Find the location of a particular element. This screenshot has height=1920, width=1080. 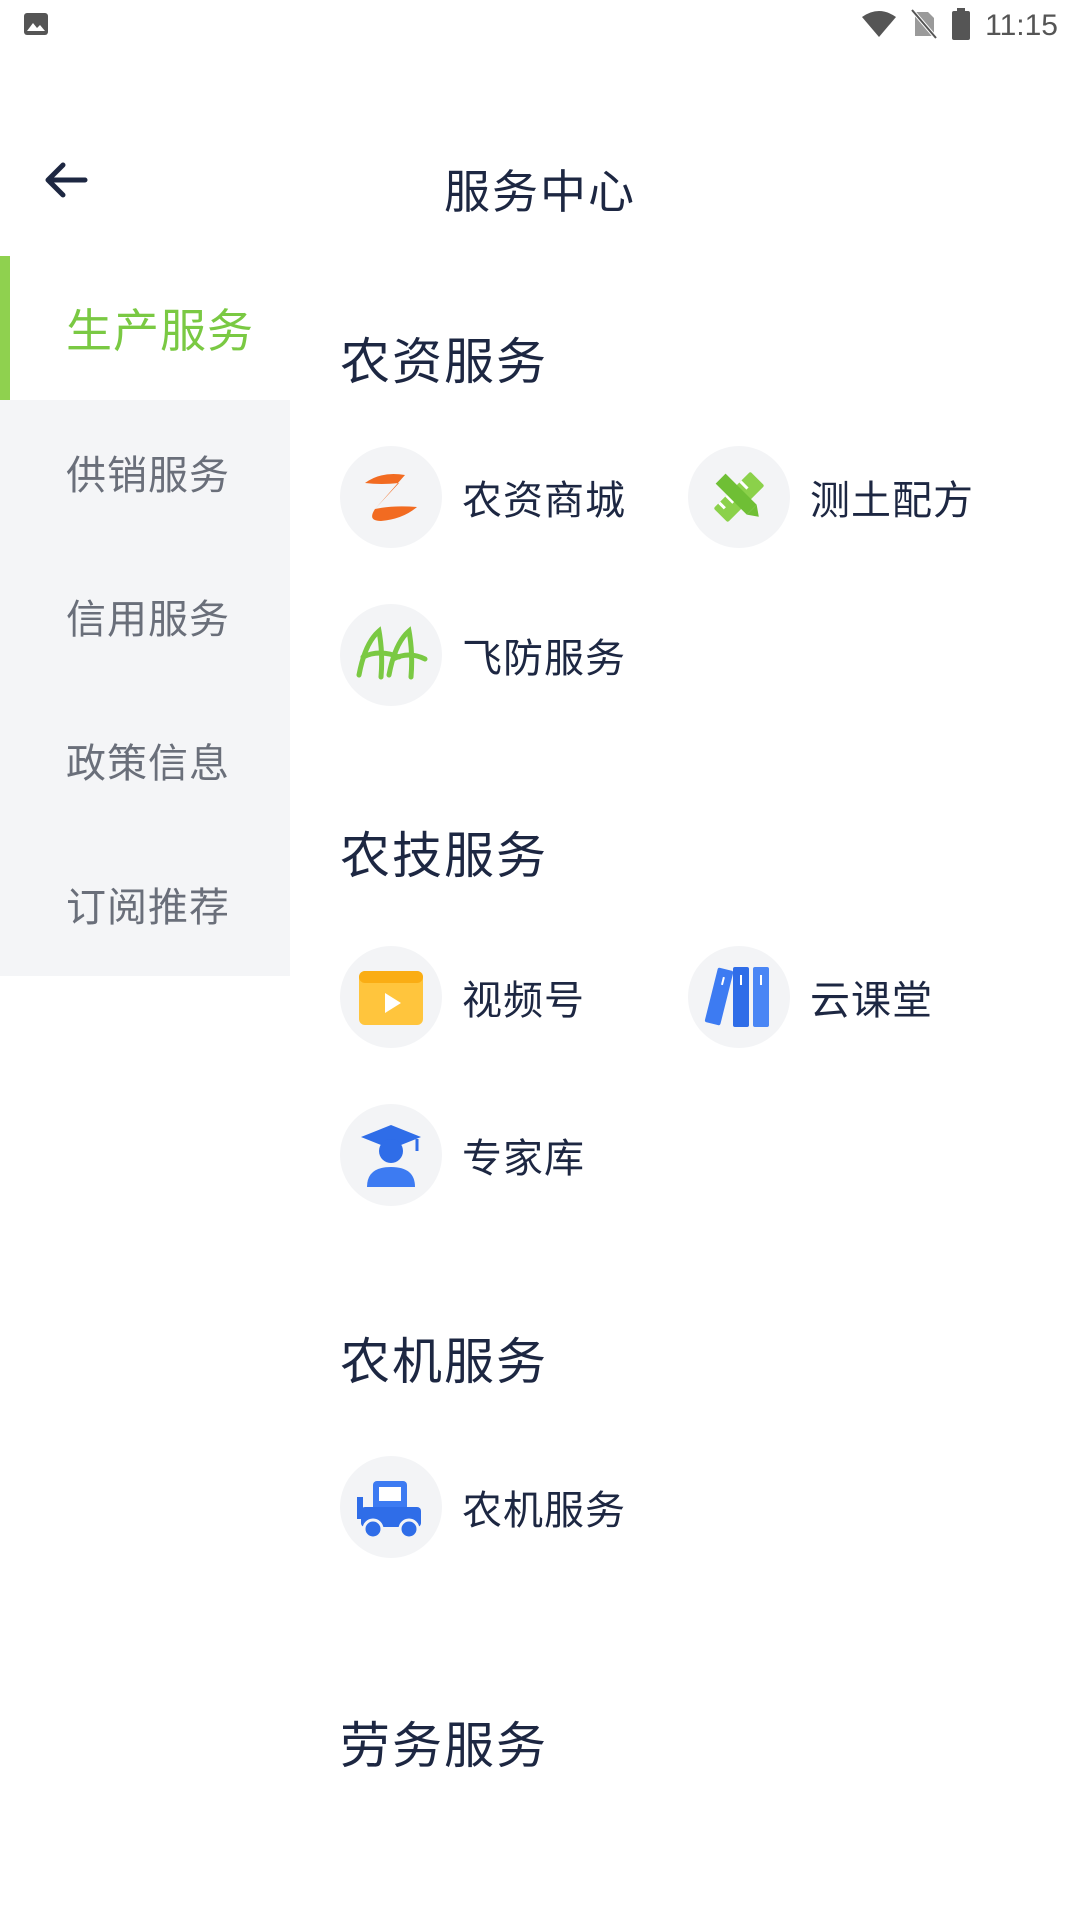

service-soil-testing: 测土配方 is located at coordinates (862, 497).